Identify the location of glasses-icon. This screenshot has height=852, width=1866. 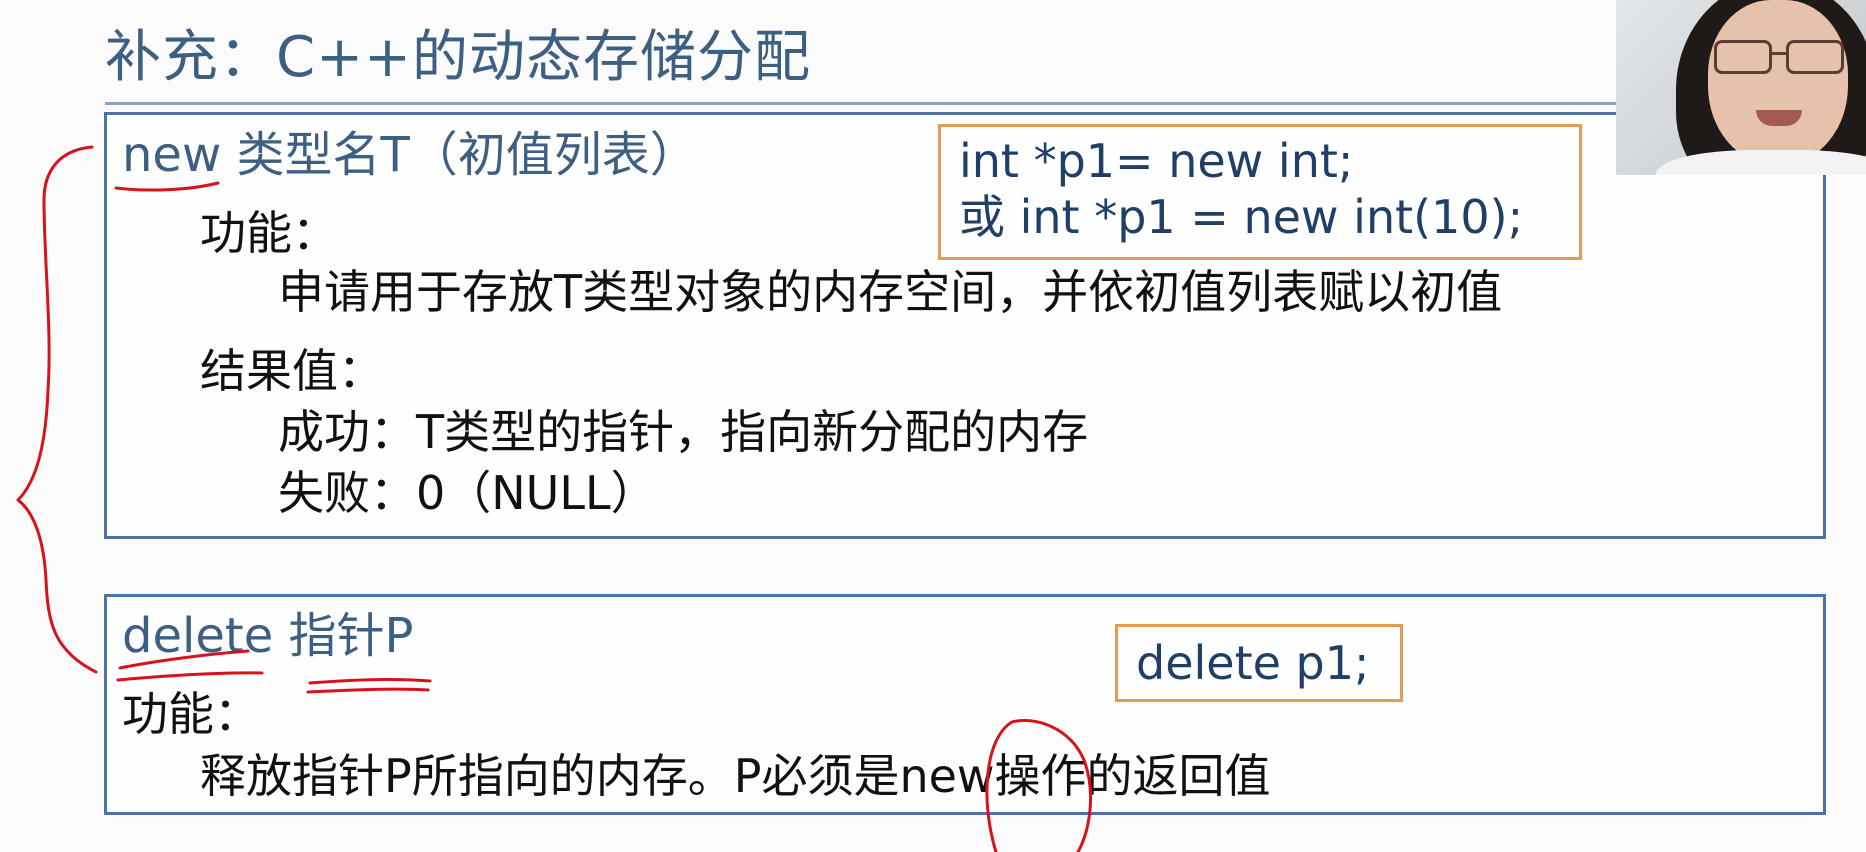
(1779, 57).